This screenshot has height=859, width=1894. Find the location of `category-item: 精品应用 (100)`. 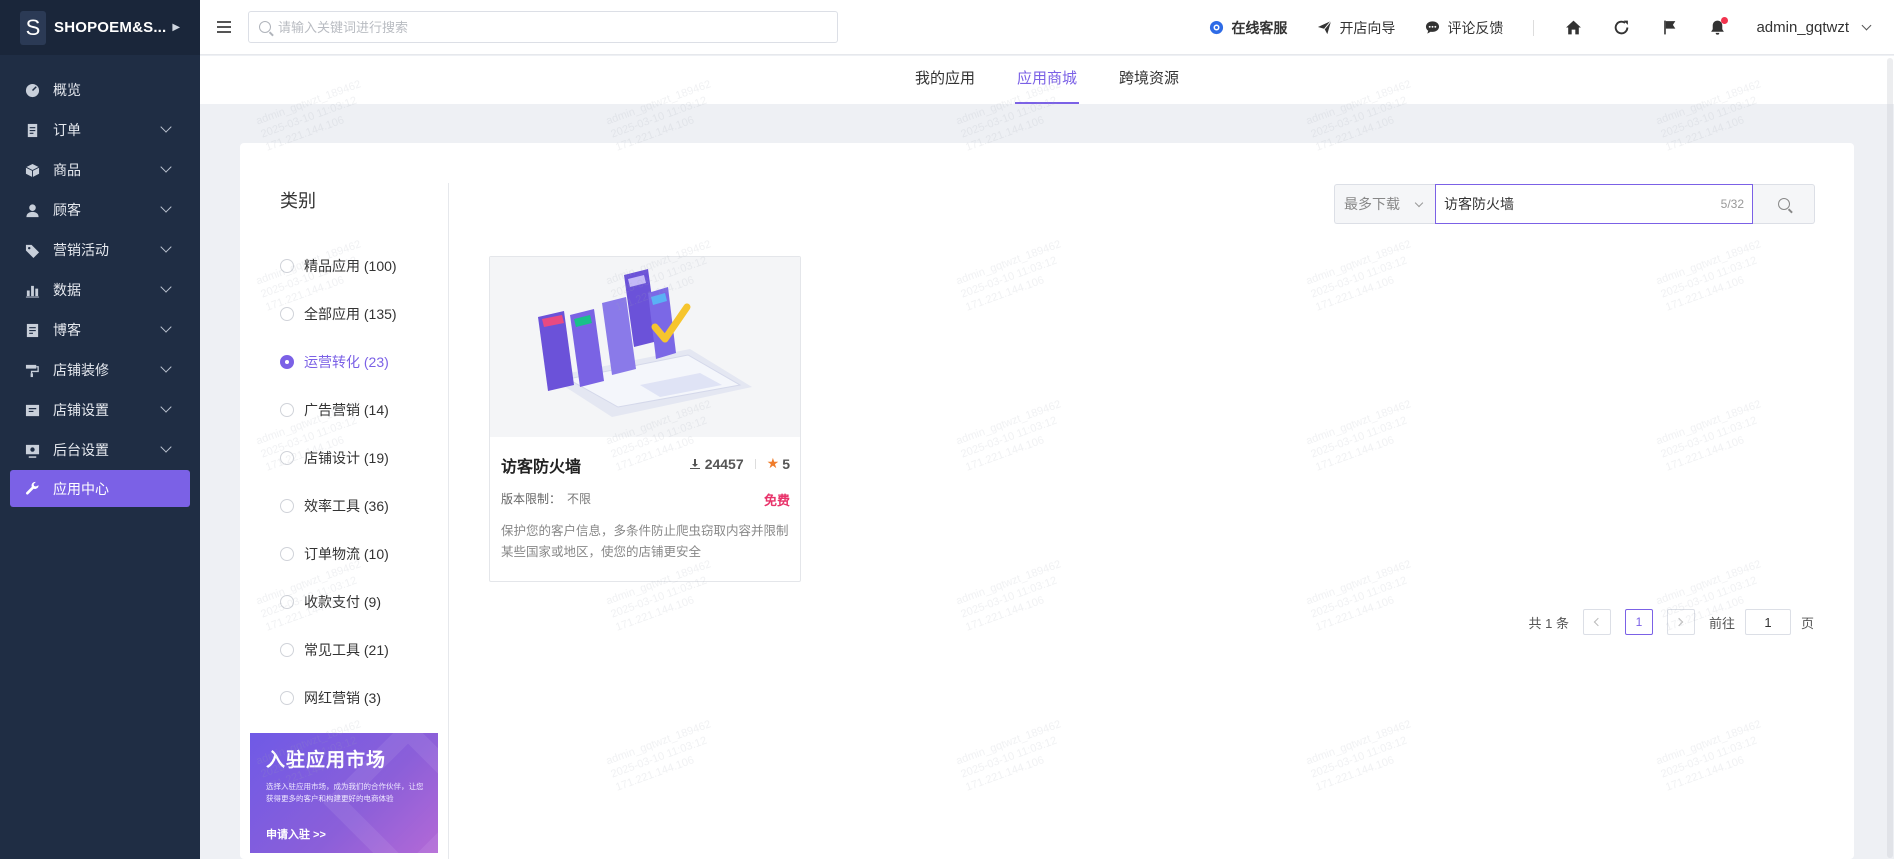

category-item: 精品应用 (100) is located at coordinates (338, 266).